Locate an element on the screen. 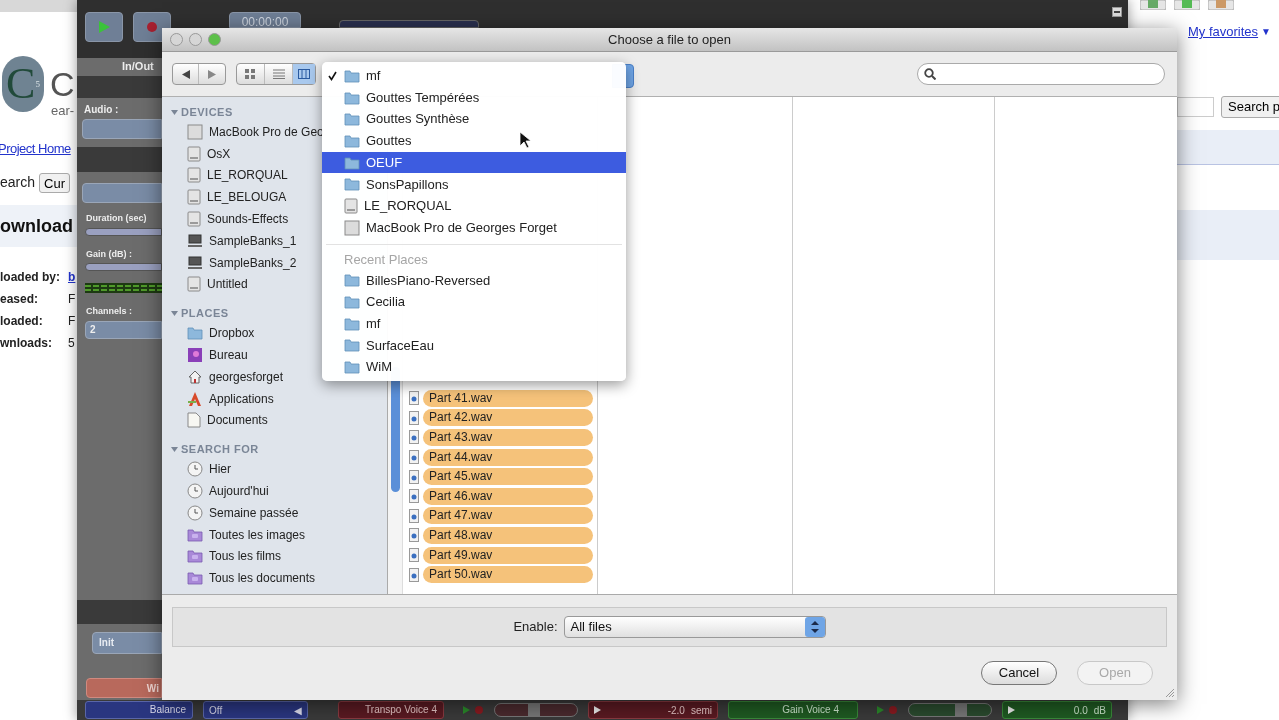 The height and width of the screenshot is (720, 1279). menu-item: BillesPiano-Reversed is located at coordinates (474, 280).